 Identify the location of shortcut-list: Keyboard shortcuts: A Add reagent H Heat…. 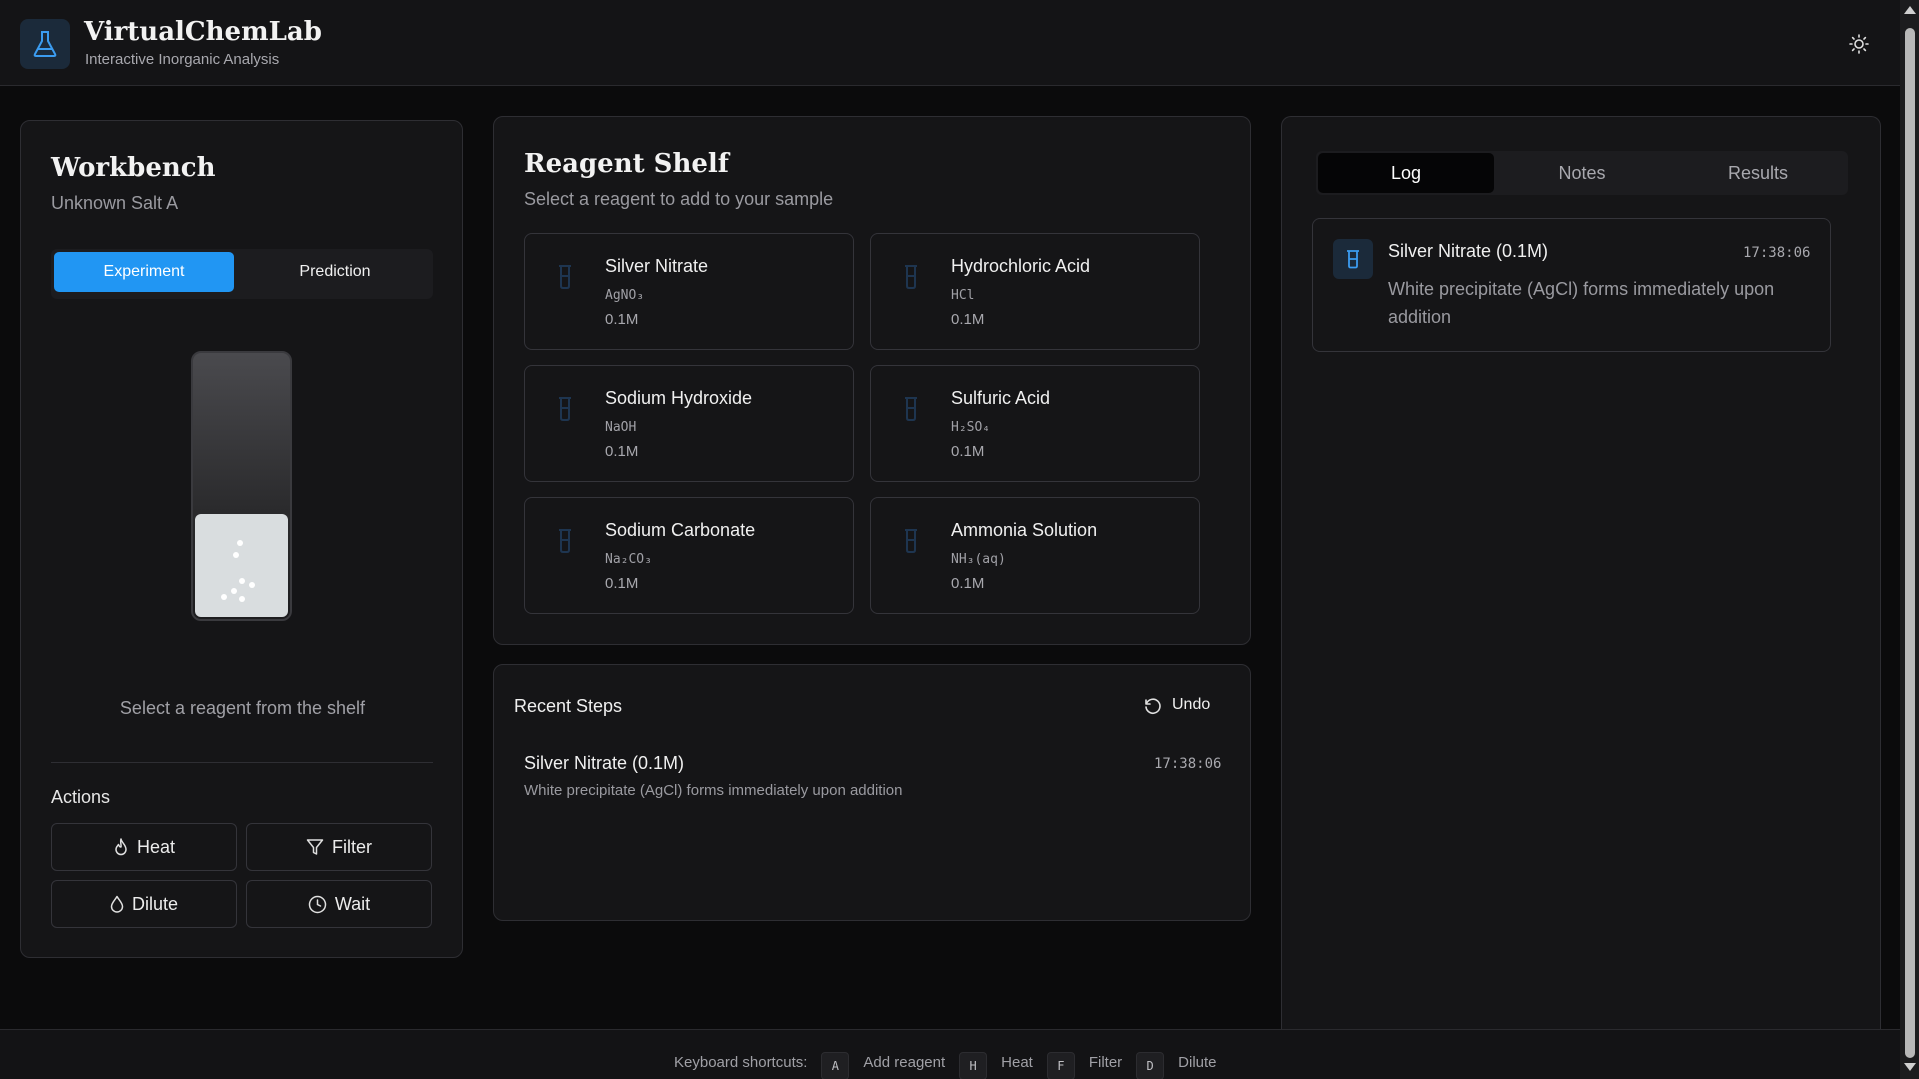
(945, 1061).